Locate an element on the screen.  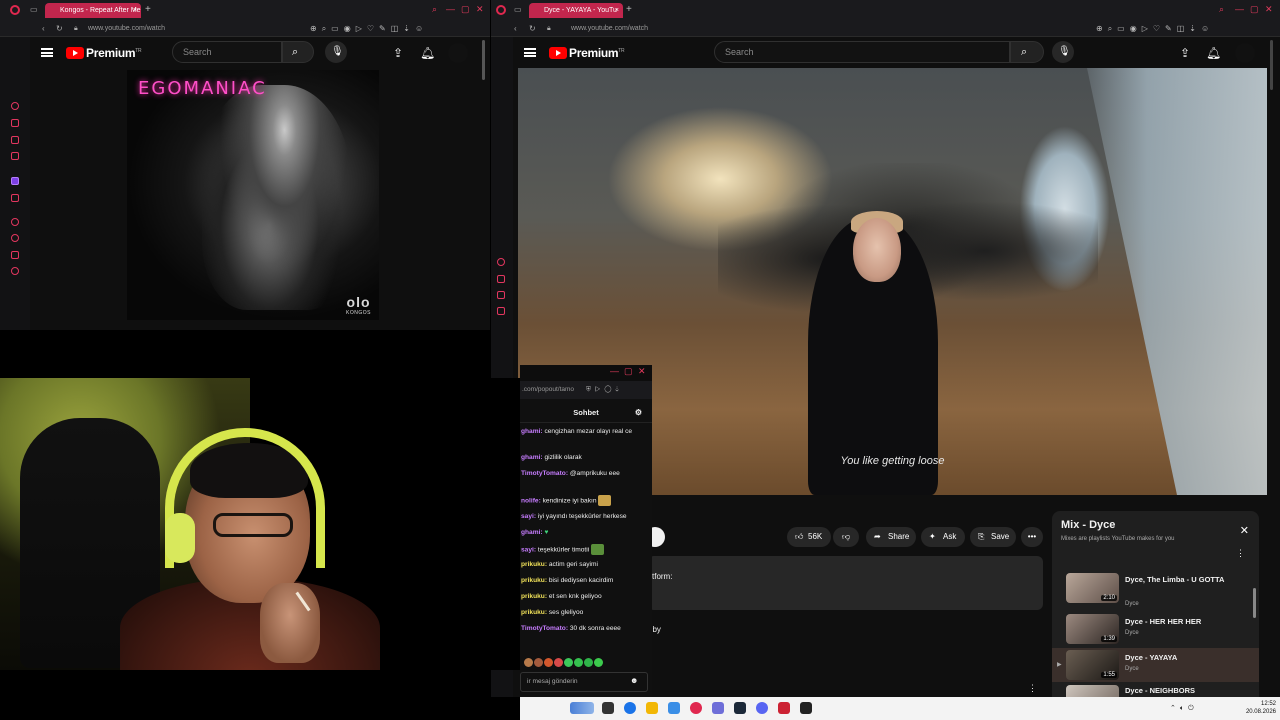
chat-user: nolife: is located at coordinates (531, 500).